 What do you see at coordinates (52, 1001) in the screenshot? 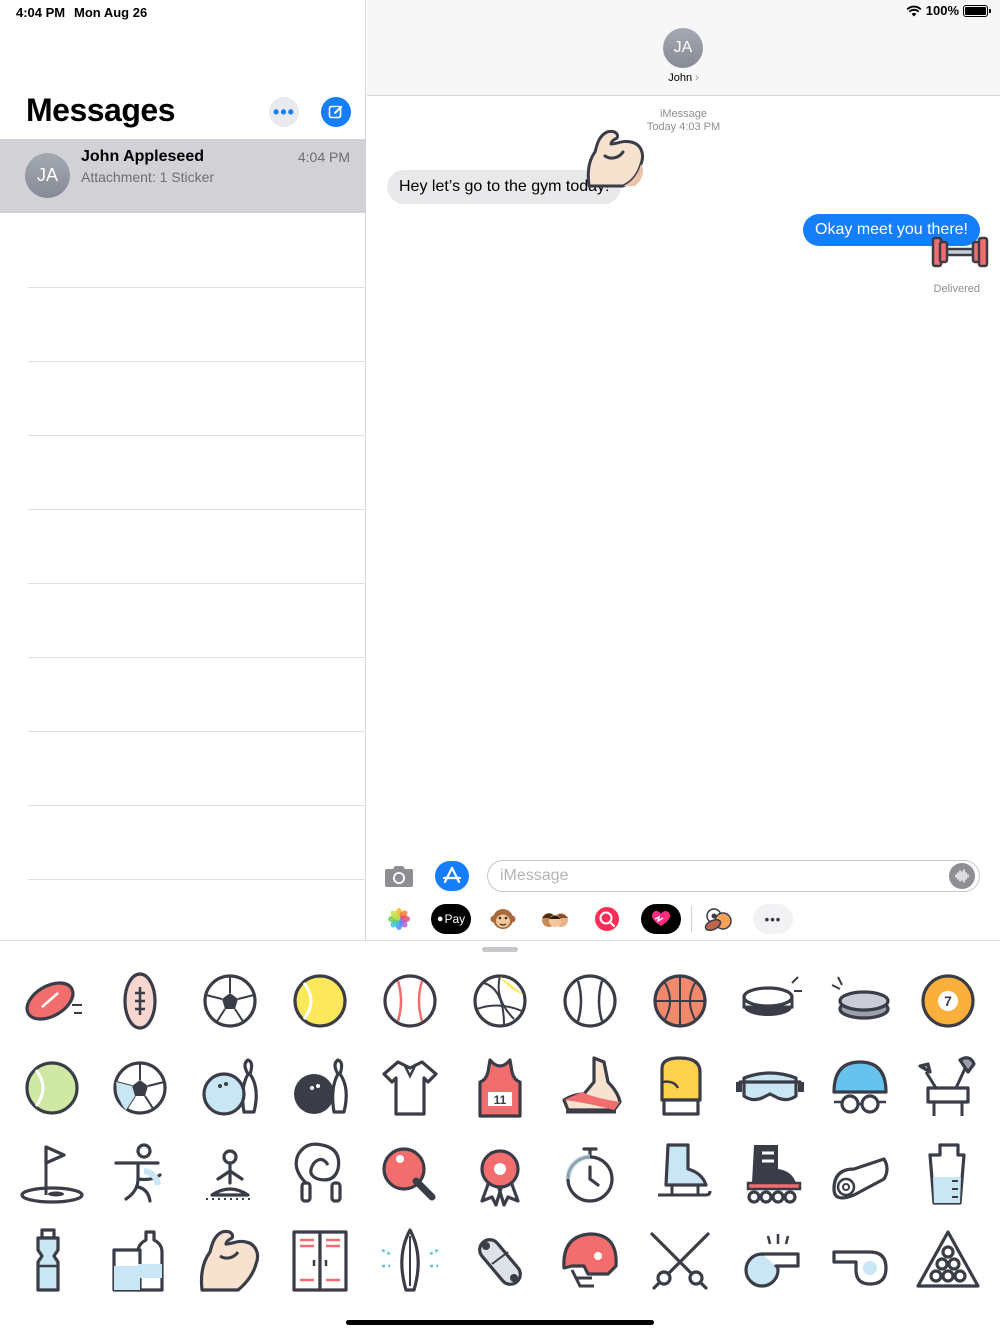
I see `sticker-american-football` at bounding box center [52, 1001].